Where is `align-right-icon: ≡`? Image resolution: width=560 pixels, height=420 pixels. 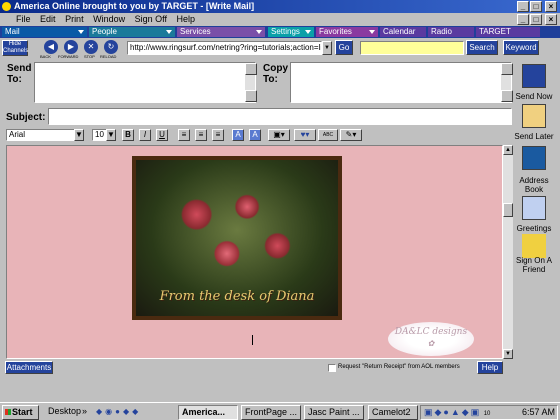
align-right-icon: ≡ is located at coordinates (218, 135).